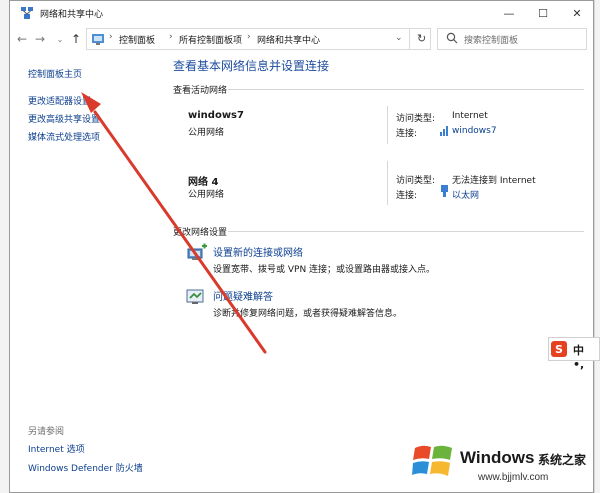 The image size is (600, 493). I want to click on watermark-brand: Windows, so click(497, 457).